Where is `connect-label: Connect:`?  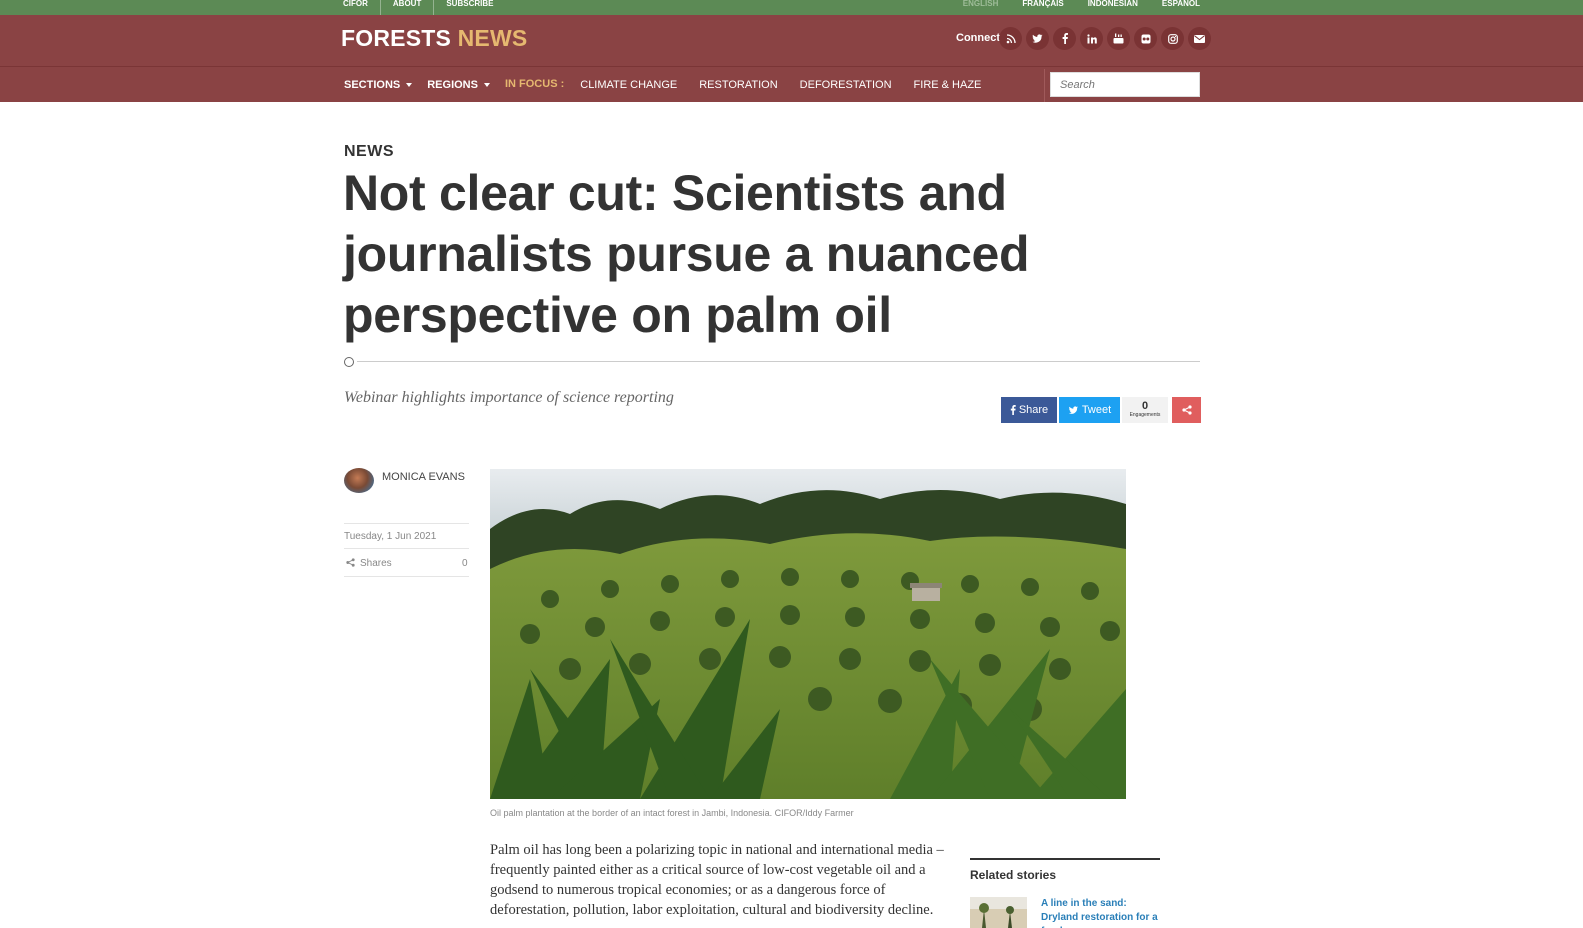
connect-label: Connect: is located at coordinates (980, 38).